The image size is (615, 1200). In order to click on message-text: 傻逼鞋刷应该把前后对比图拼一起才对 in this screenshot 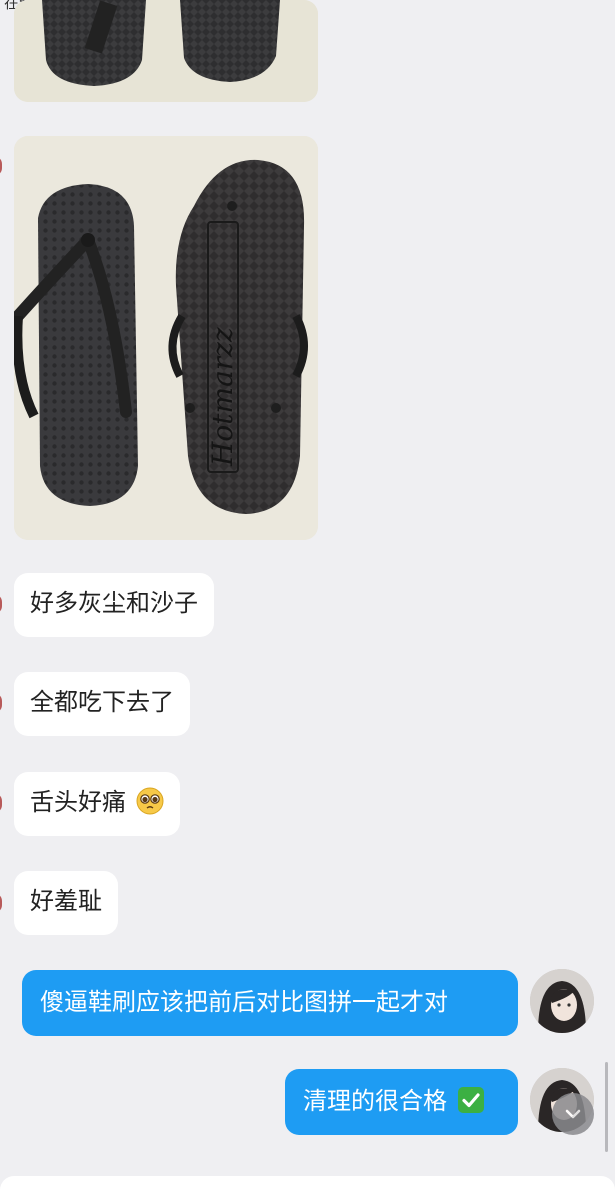, I will do `click(244, 1002)`.